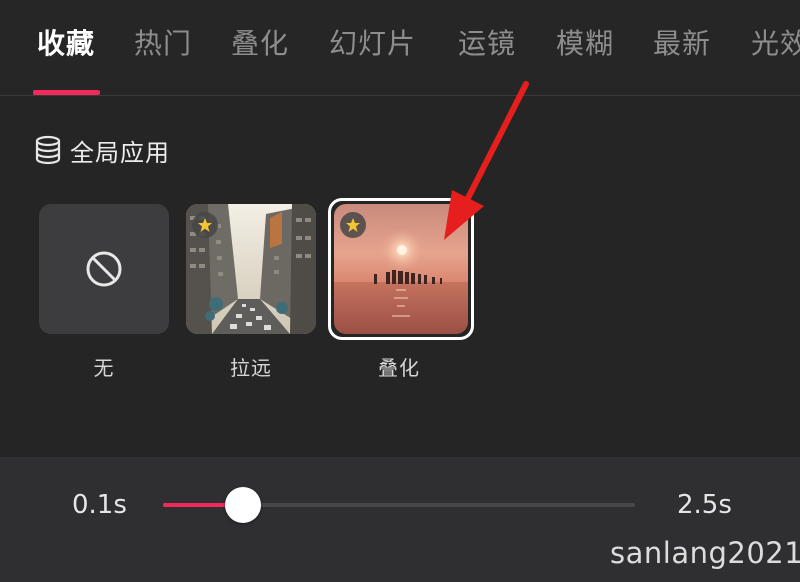 The width and height of the screenshot is (800, 582). I want to click on none-icon, so click(104, 269).